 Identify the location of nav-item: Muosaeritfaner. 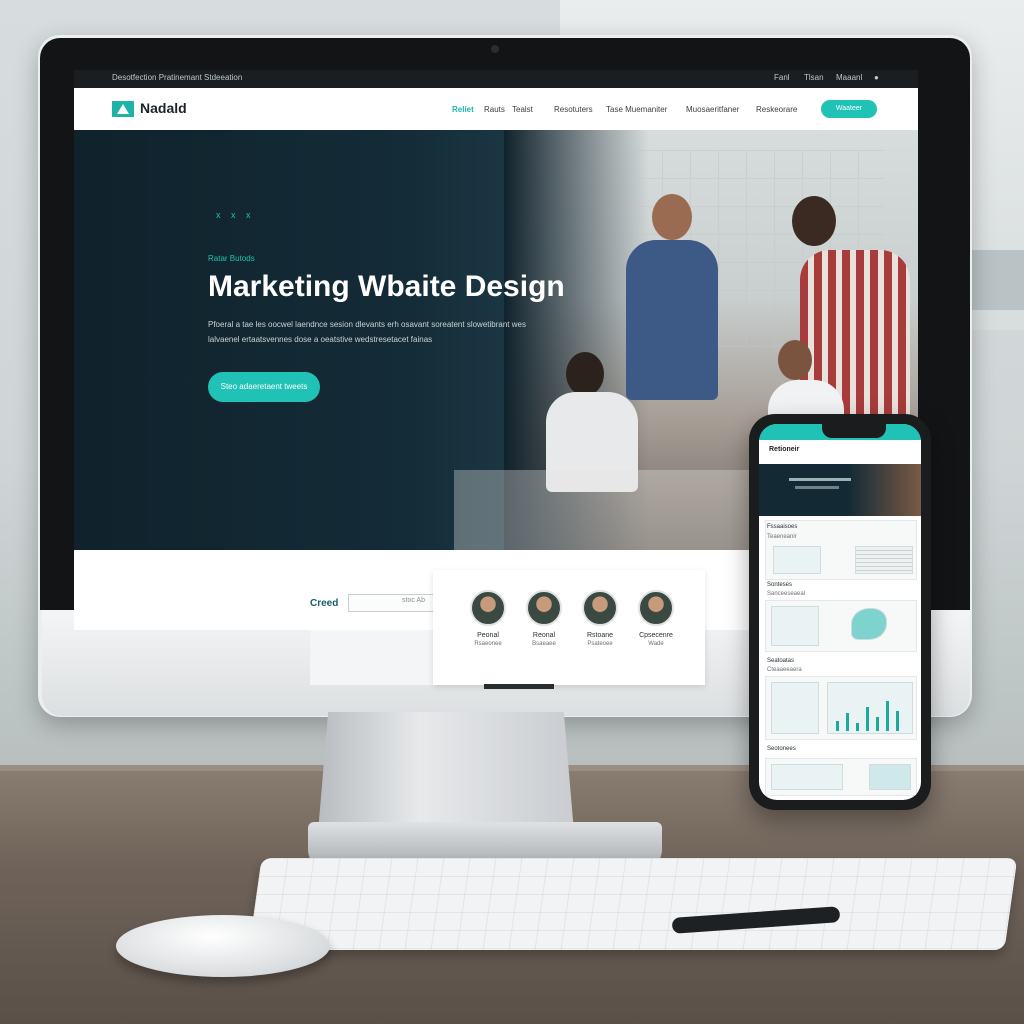
(712, 109).